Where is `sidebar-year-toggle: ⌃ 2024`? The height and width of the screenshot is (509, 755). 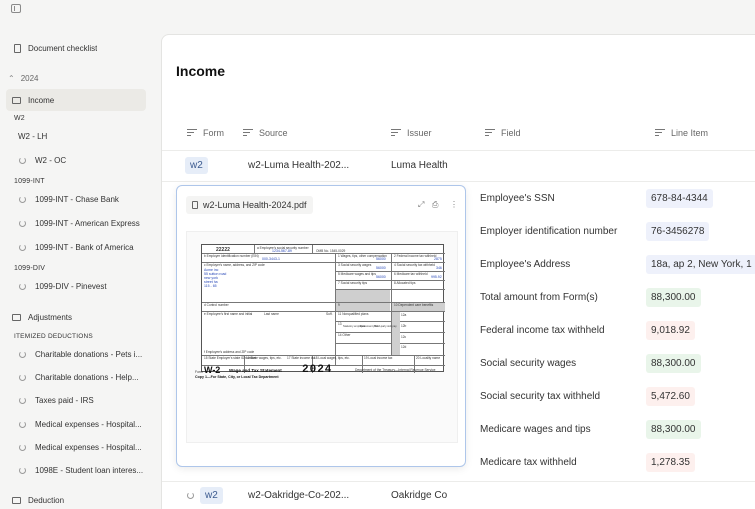
sidebar-year-toggle: ⌃ 2024 is located at coordinates (80, 78).